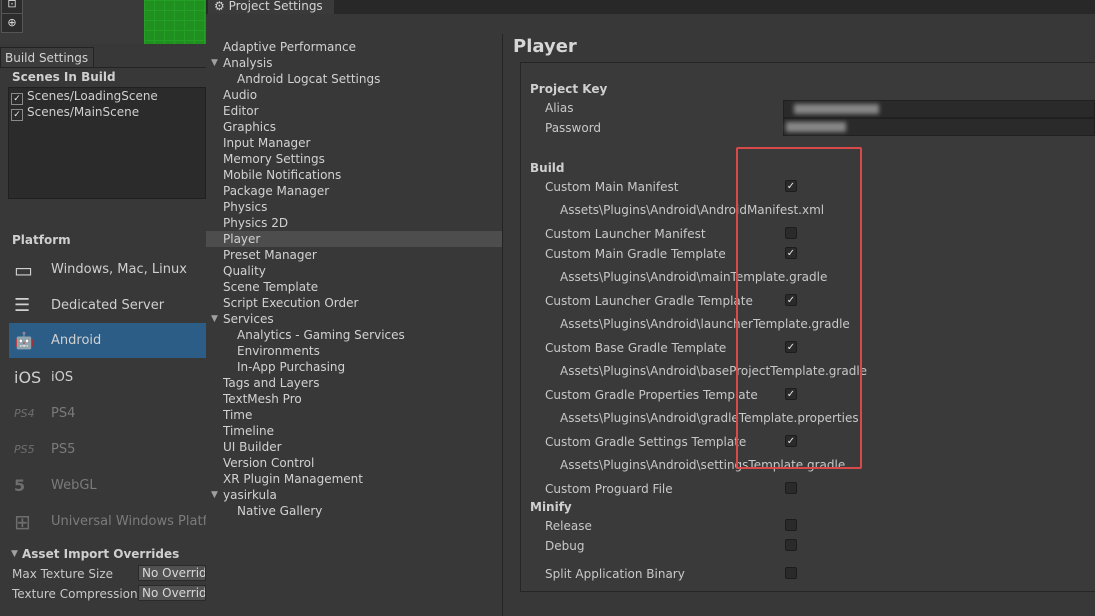 This screenshot has height=616, width=1095. I want to click on nav-item: XR Plugin Management, so click(293, 479).